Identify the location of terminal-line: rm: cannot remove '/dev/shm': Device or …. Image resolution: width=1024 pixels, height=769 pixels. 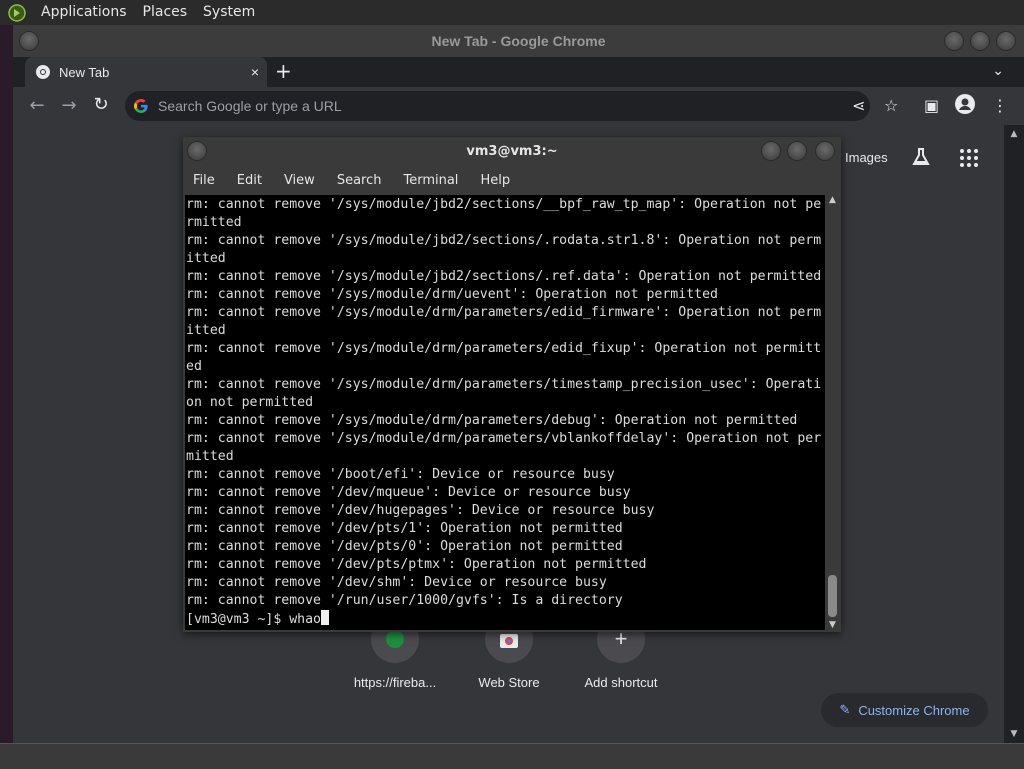
(396, 582).